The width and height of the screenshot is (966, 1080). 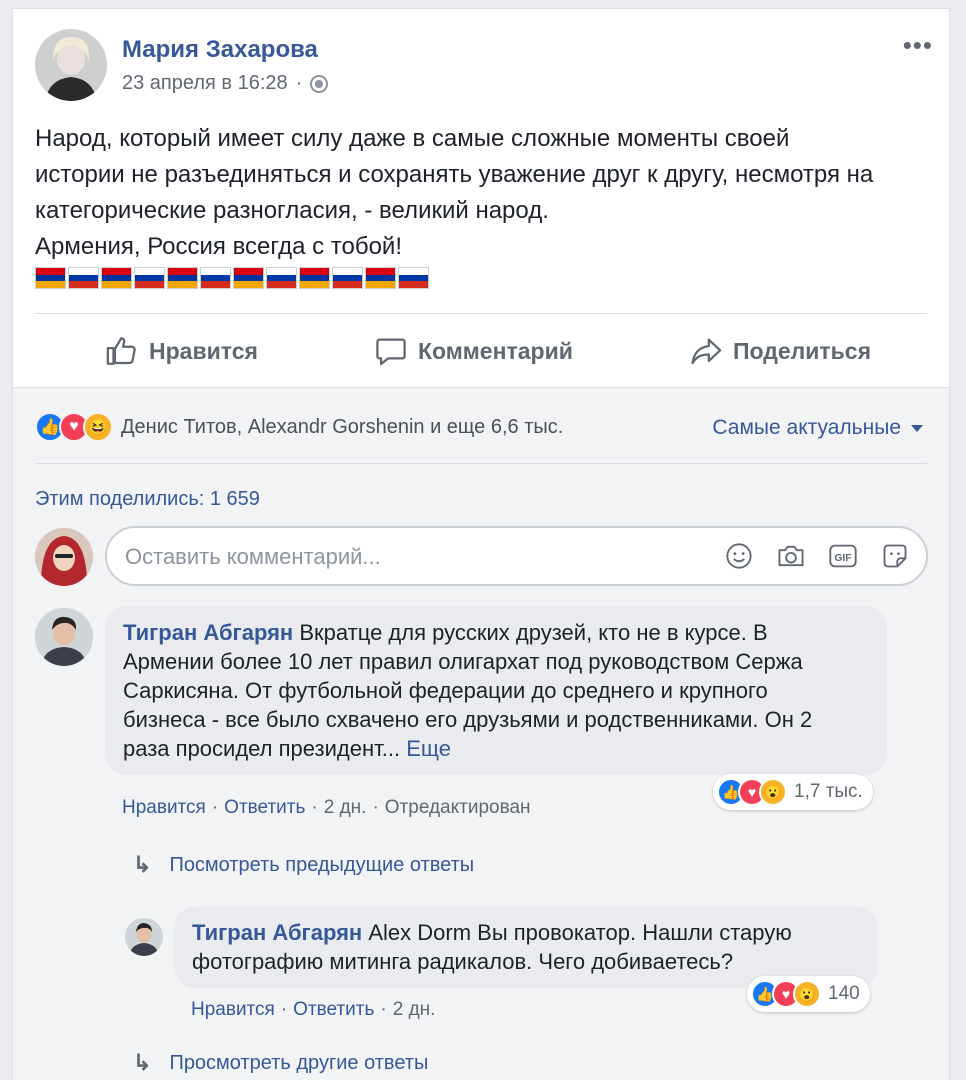 I want to click on like-button: Нравится, so click(x=181, y=351).